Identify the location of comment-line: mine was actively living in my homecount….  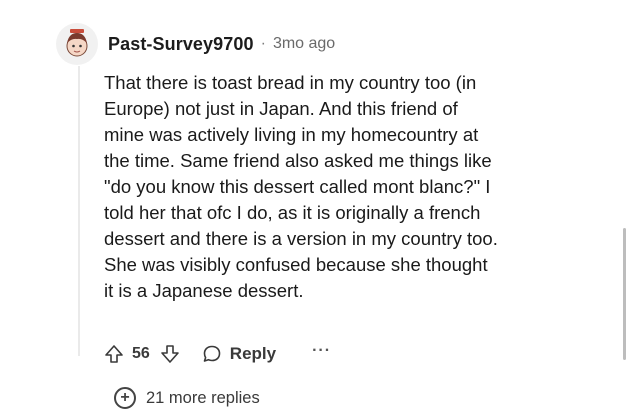
(291, 134).